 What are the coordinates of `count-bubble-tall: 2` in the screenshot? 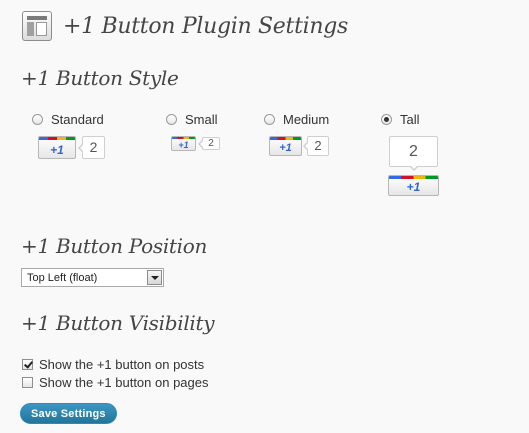 It's located at (413, 153).